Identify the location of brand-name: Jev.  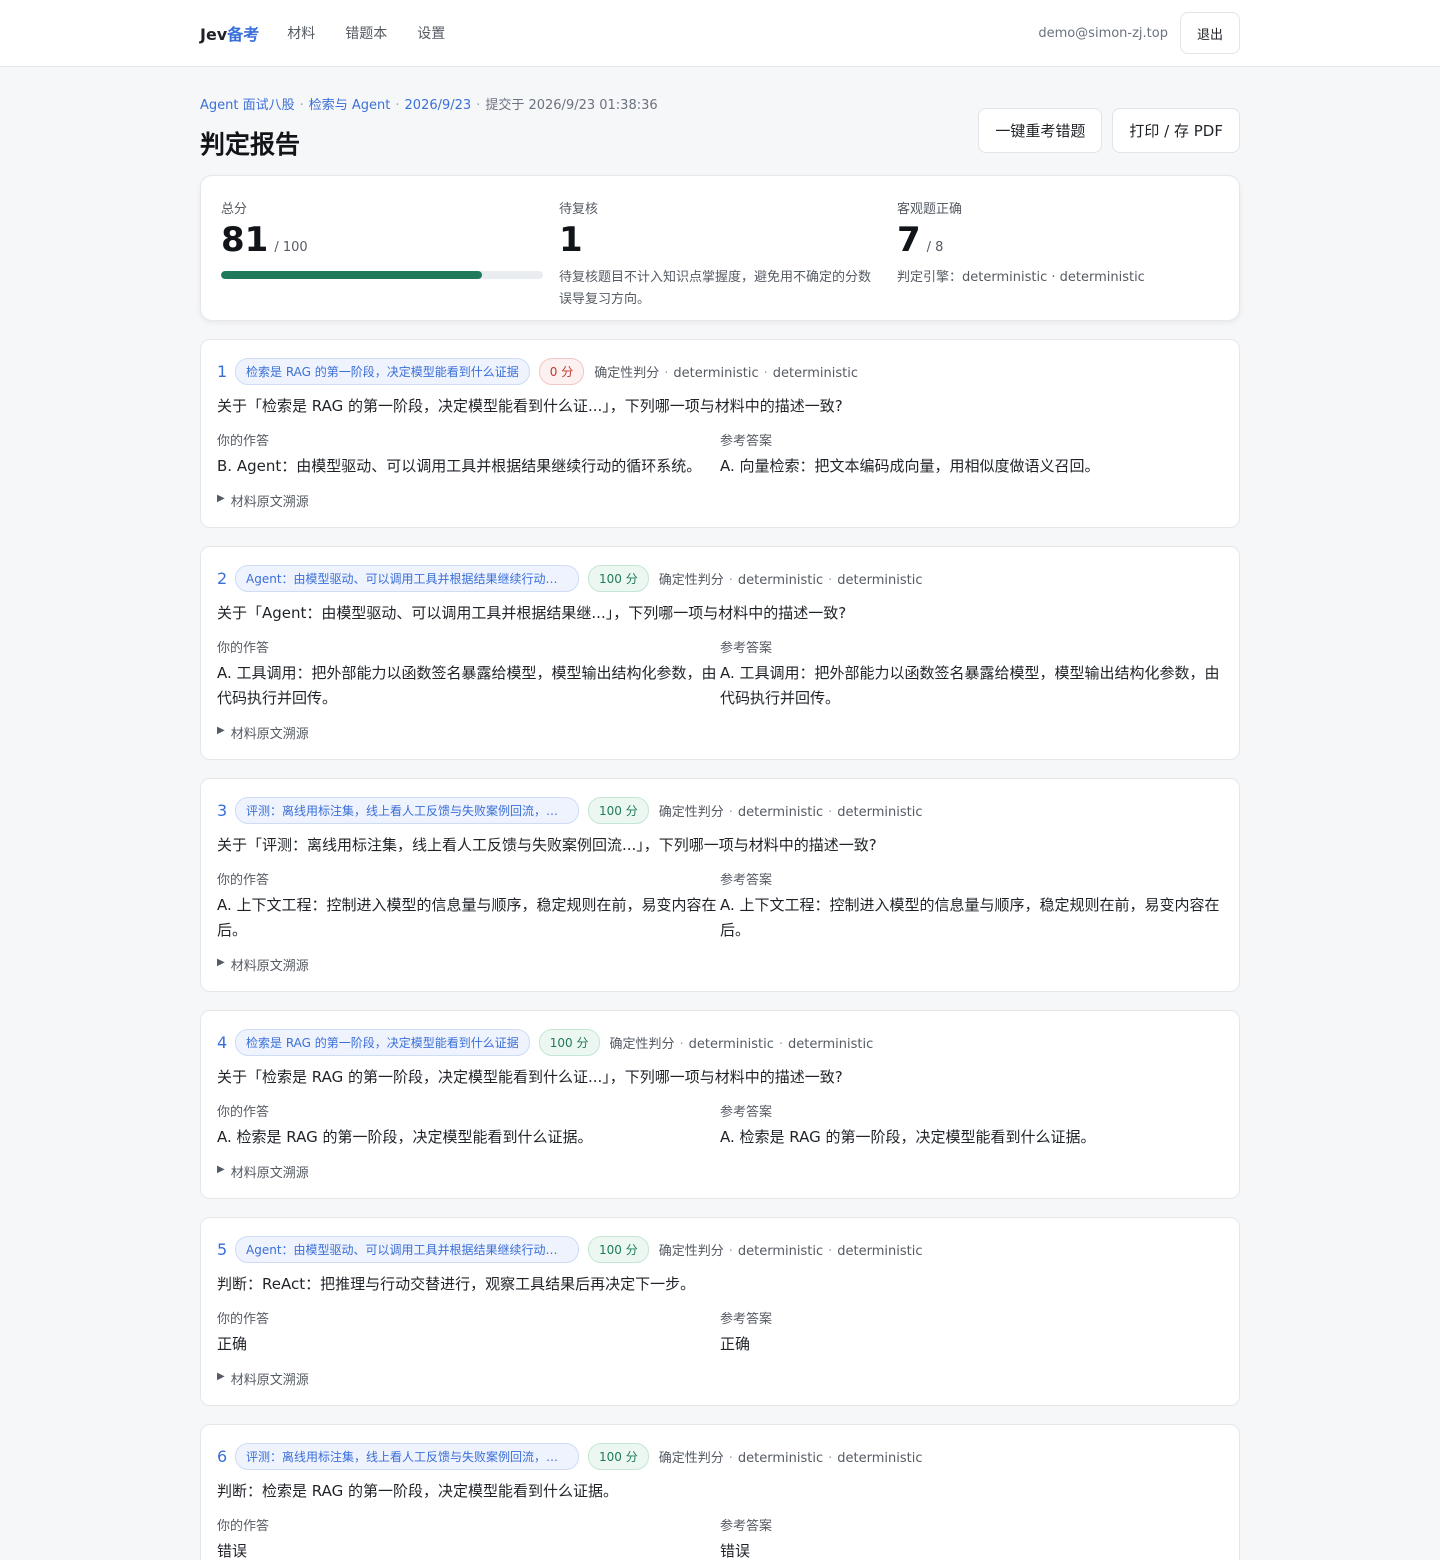
(214, 34).